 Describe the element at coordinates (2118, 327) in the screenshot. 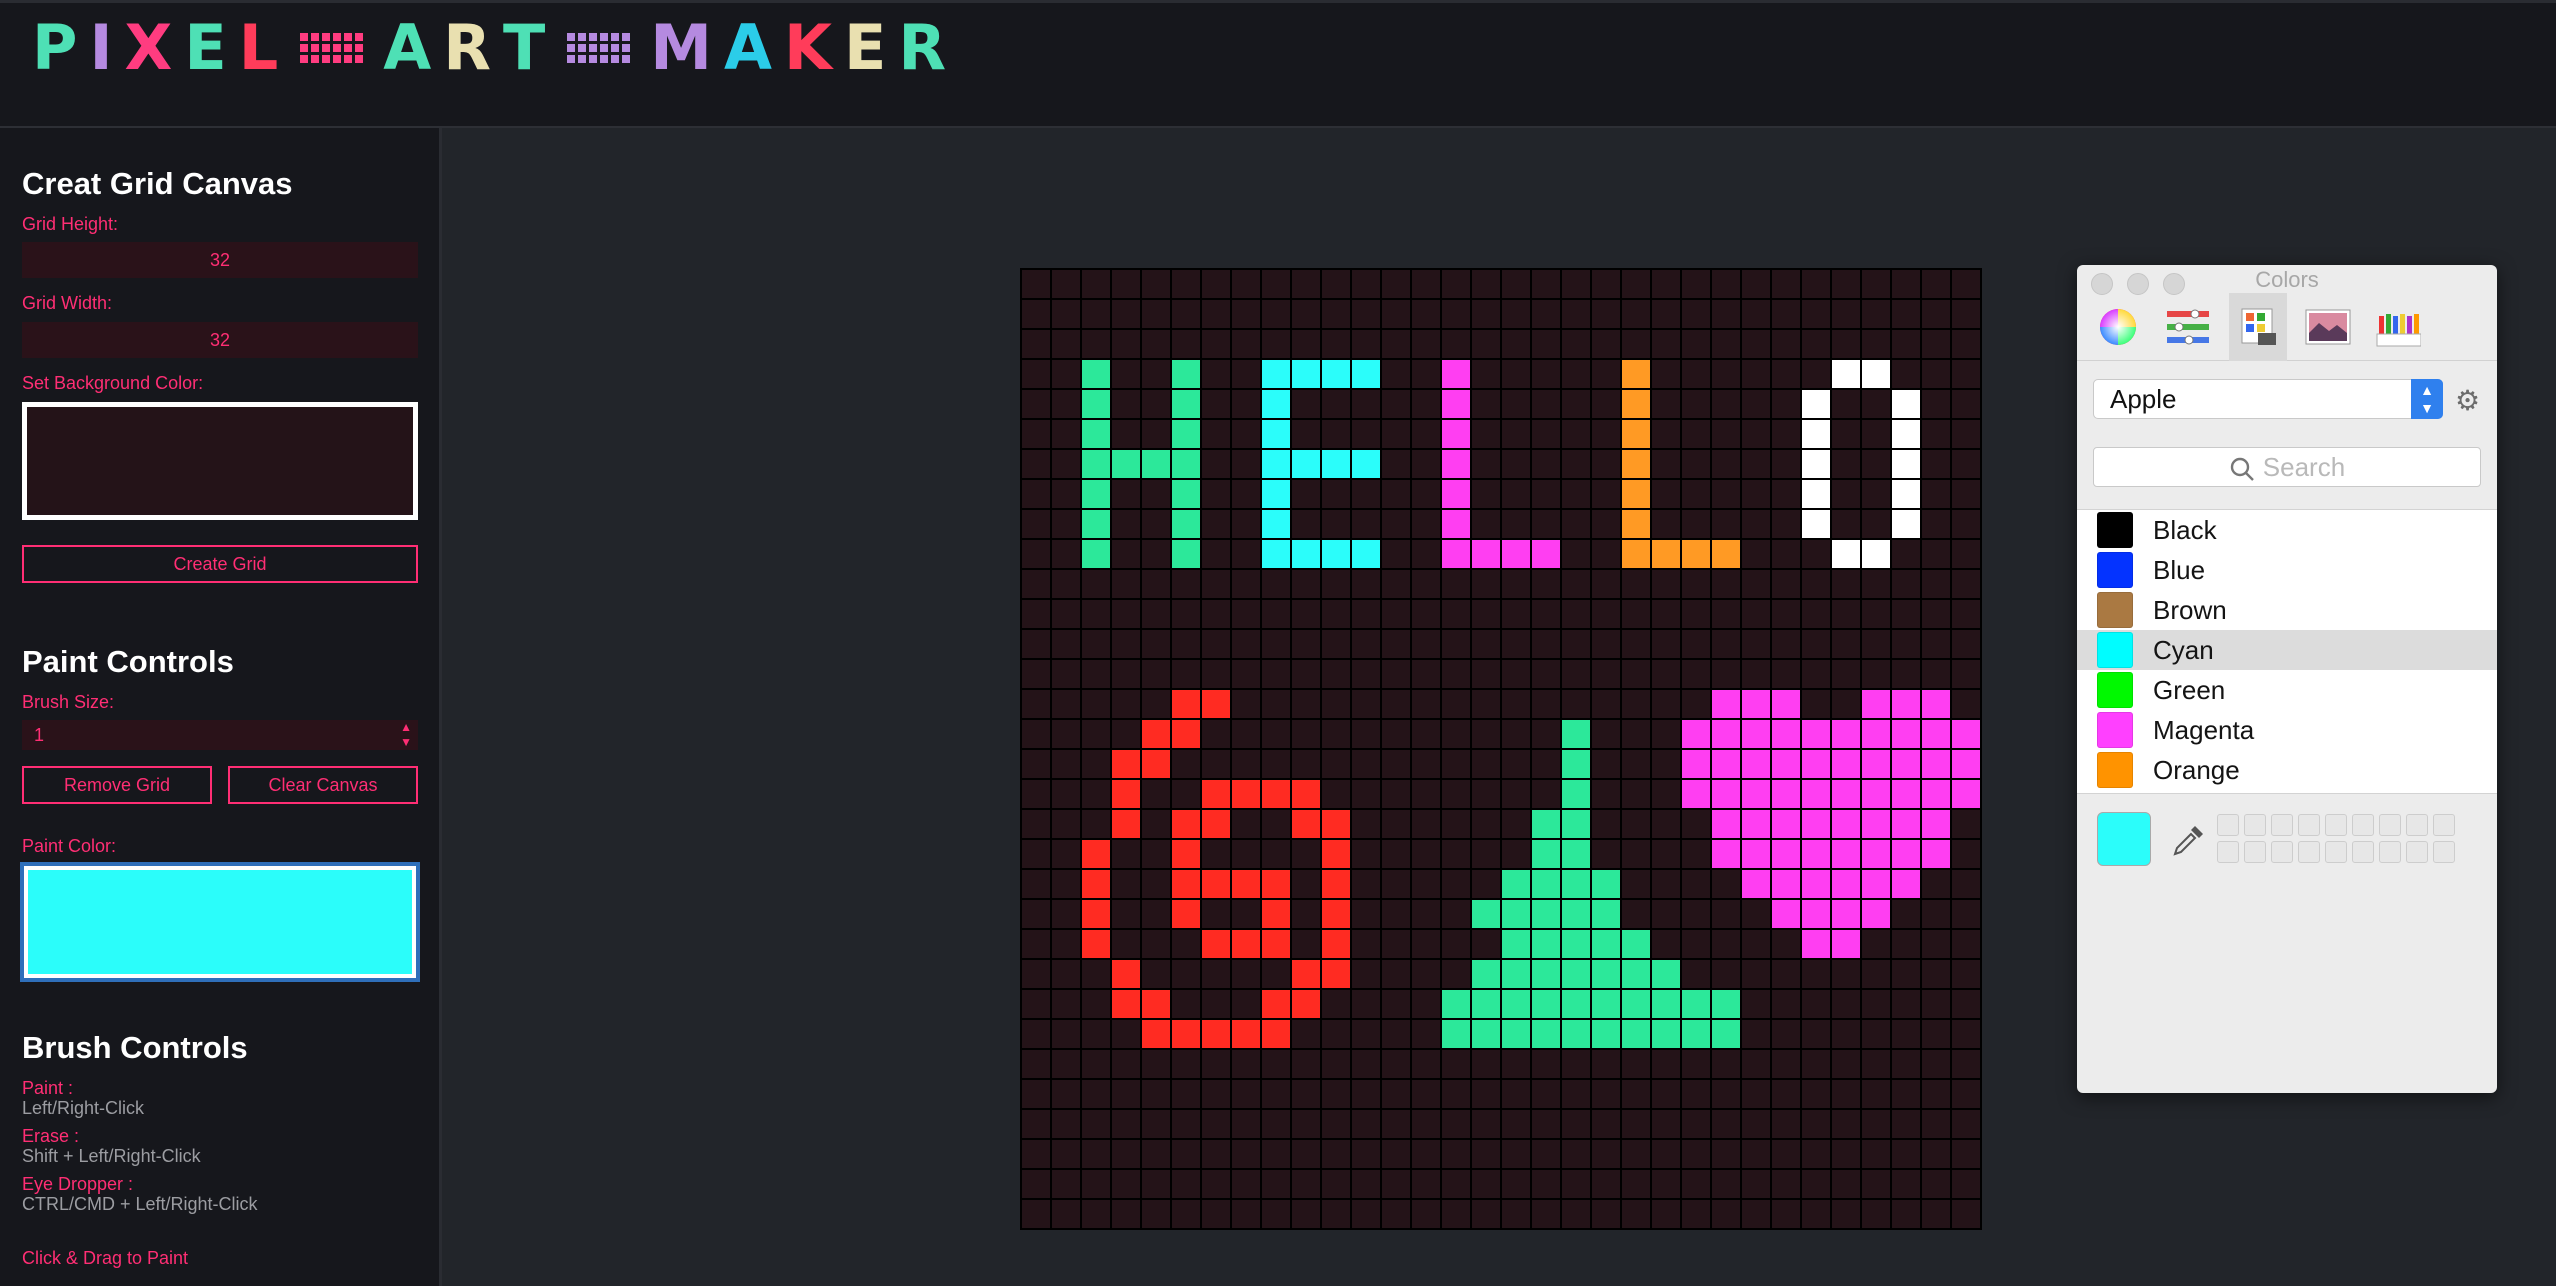

I see `color-wheel-icon` at that location.